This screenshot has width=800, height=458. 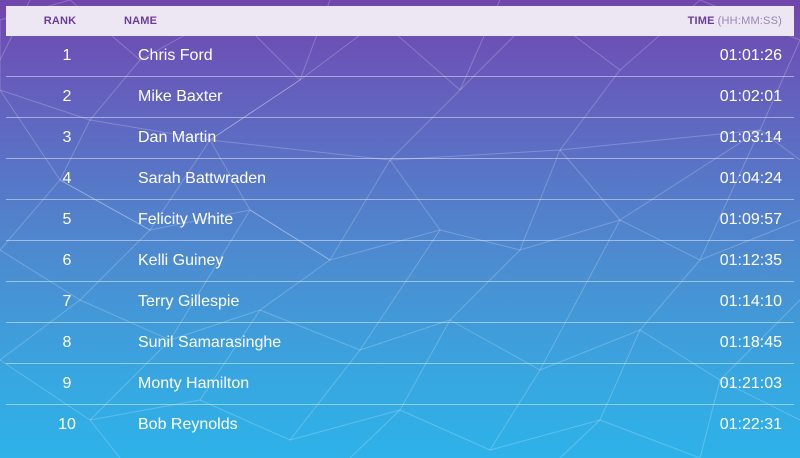 What do you see at coordinates (67, 301) in the screenshot?
I see `rank-cell: 7` at bounding box center [67, 301].